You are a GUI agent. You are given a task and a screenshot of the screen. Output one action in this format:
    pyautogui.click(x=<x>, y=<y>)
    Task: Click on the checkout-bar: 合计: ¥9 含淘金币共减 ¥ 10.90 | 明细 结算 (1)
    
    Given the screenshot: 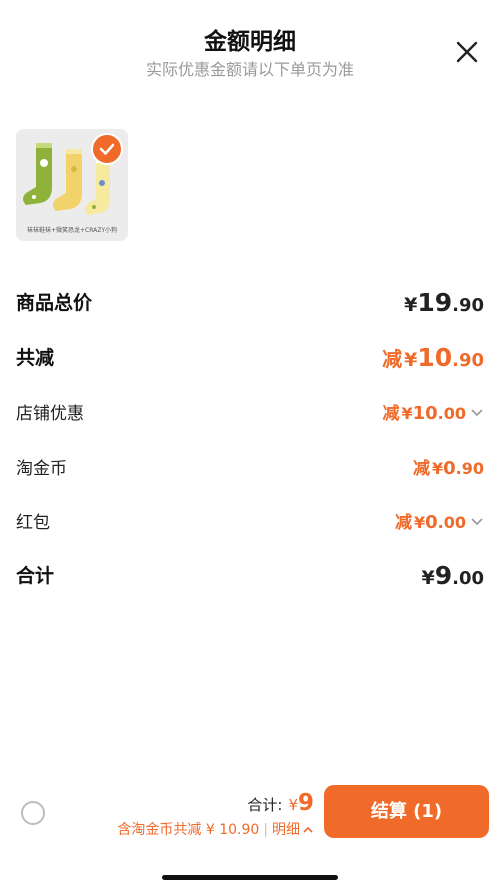 What is the action you would take?
    pyautogui.click(x=250, y=816)
    